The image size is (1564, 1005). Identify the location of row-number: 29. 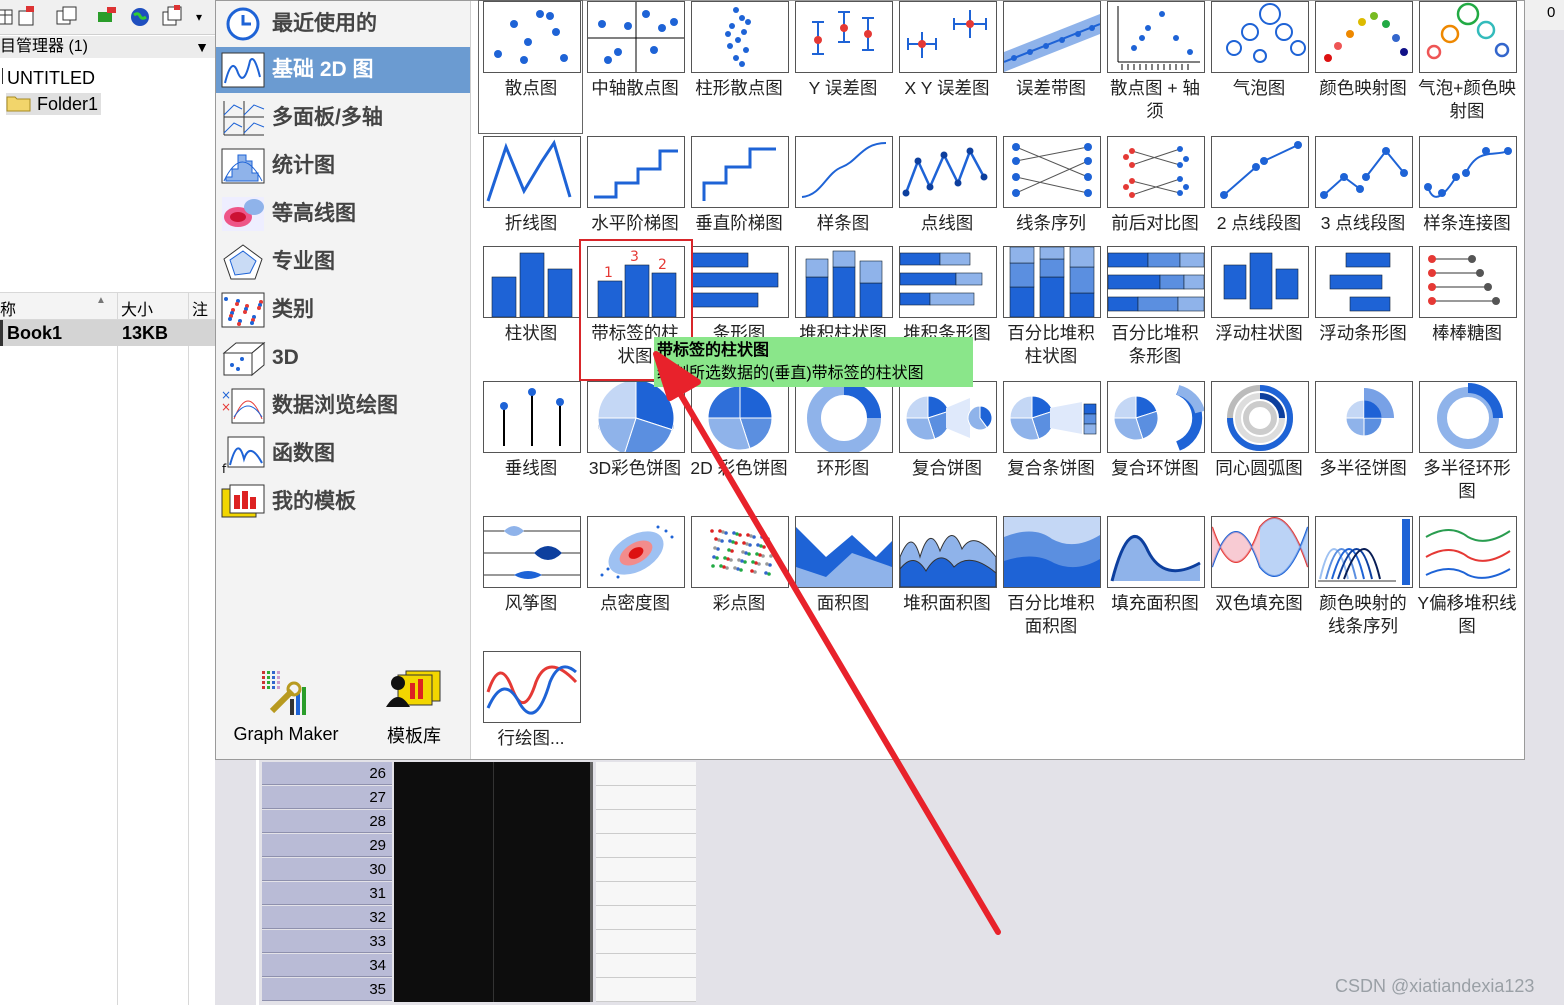
(327, 845).